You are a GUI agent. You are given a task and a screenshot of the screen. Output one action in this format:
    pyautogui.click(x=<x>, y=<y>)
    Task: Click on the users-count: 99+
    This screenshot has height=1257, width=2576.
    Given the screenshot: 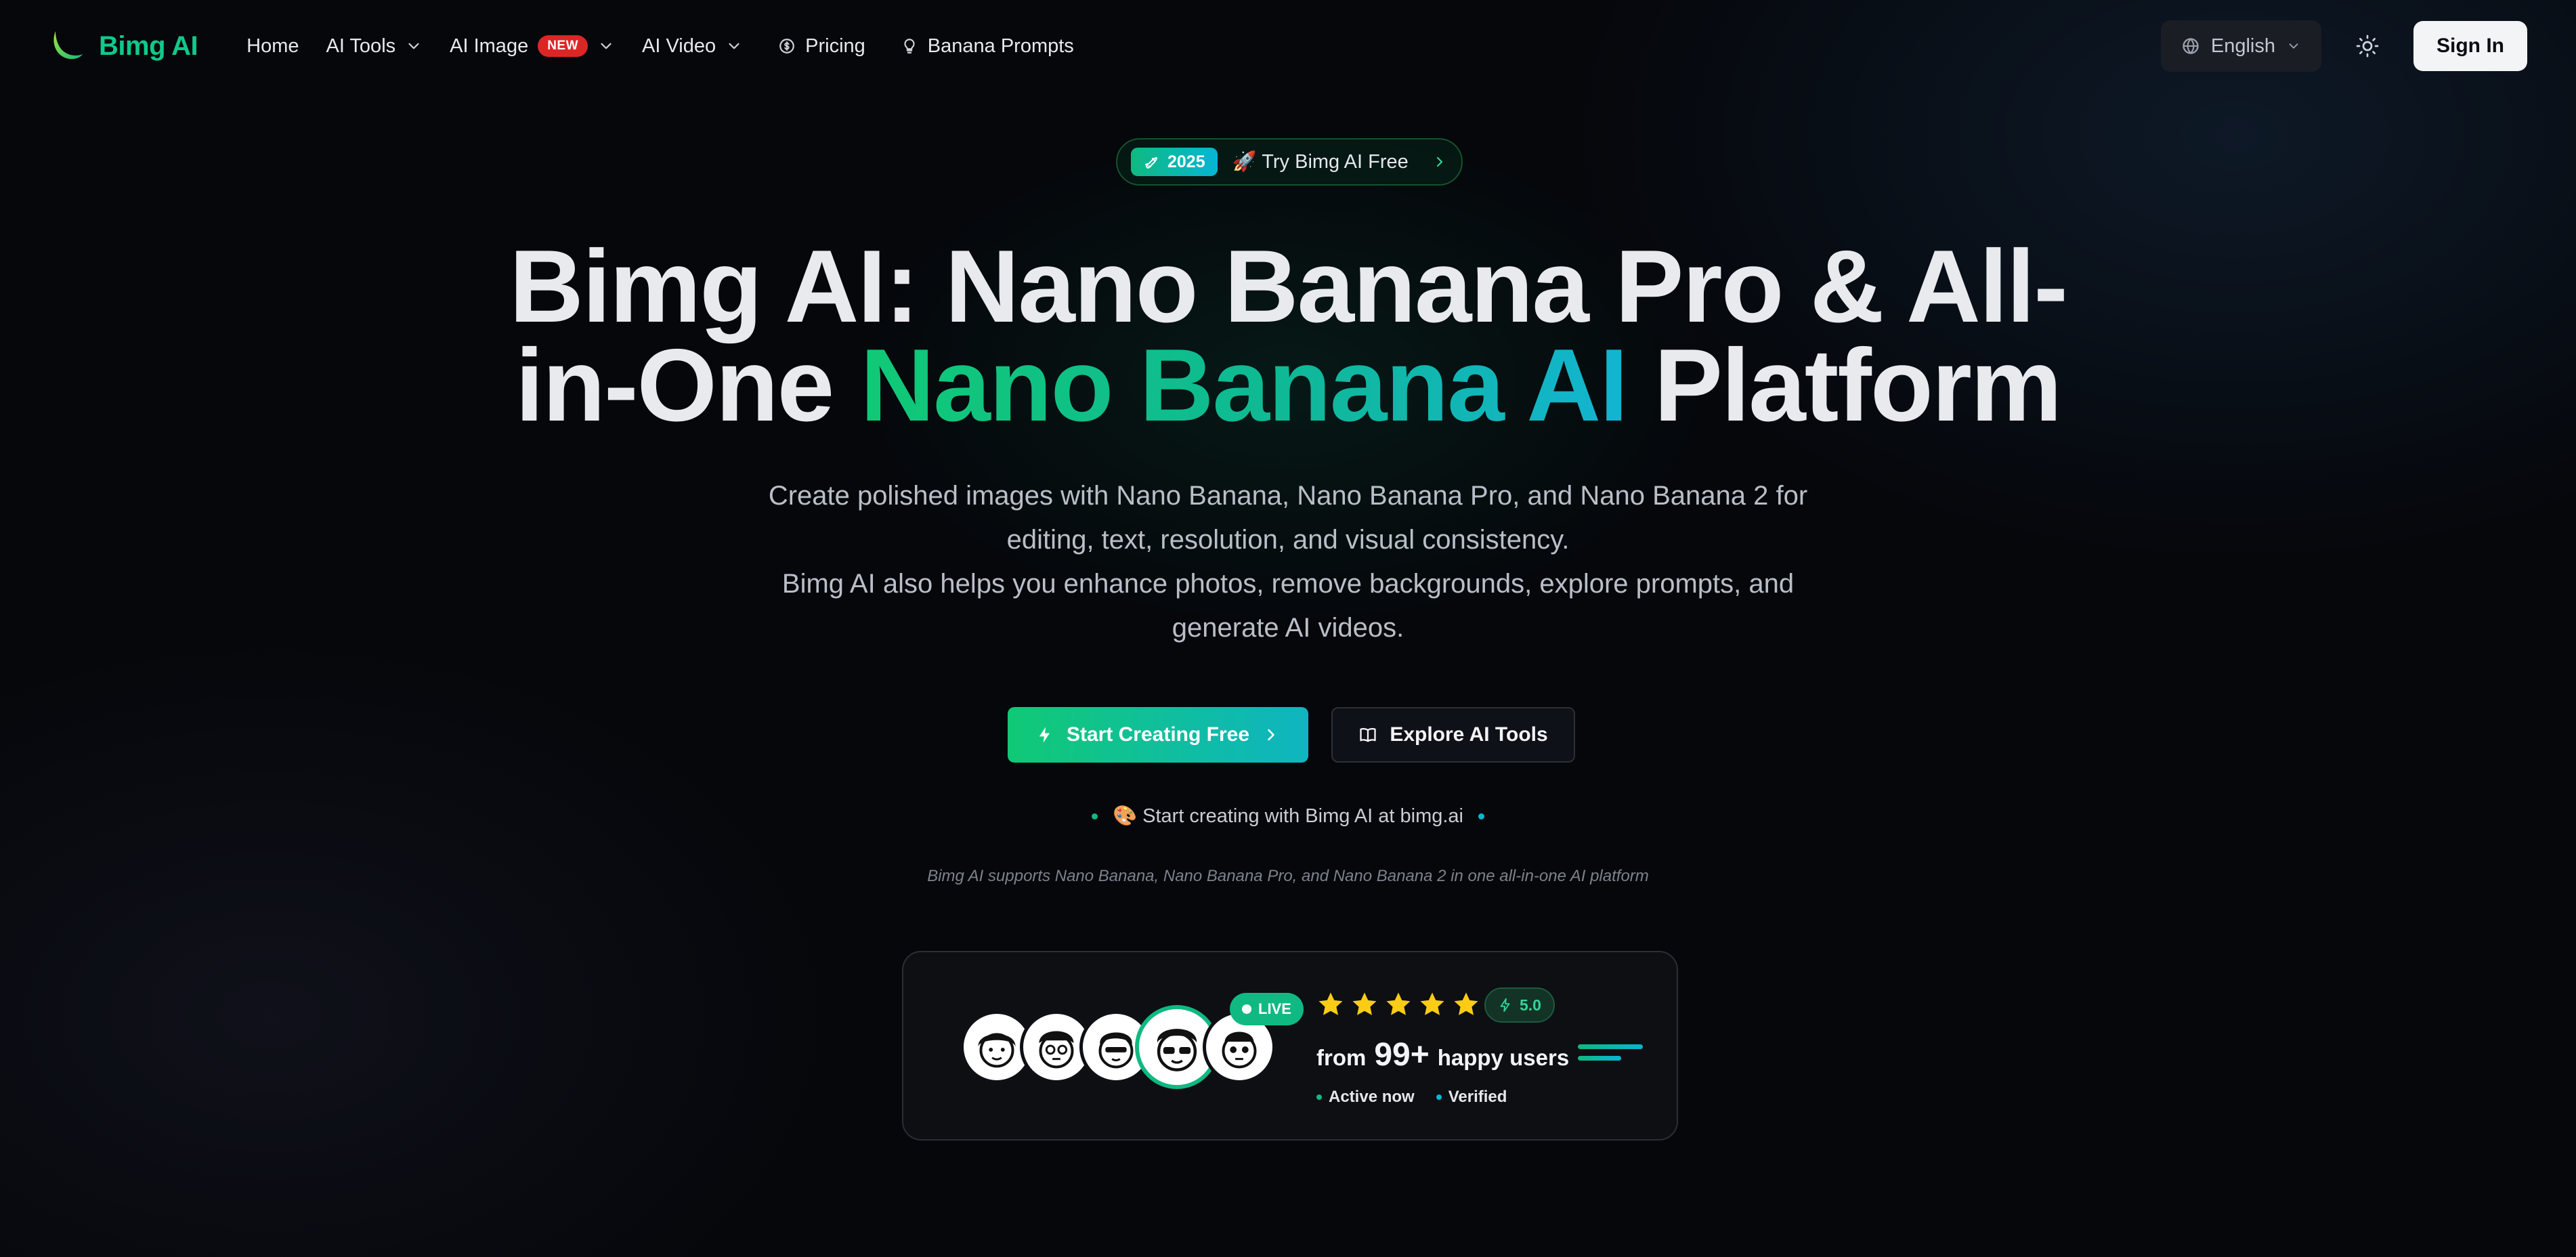 What is the action you would take?
    pyautogui.click(x=1402, y=1055)
    